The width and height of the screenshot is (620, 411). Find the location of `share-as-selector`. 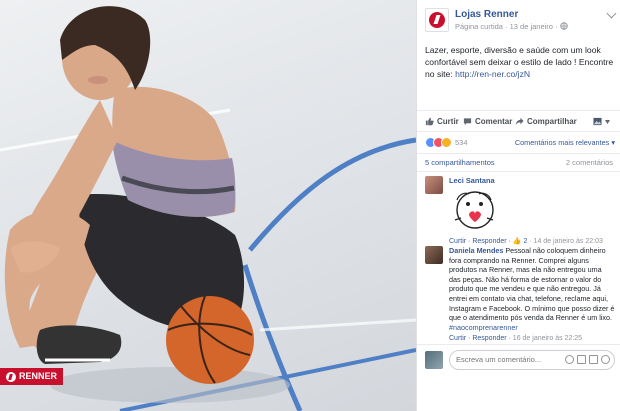

share-as-selector is located at coordinates (601, 121).